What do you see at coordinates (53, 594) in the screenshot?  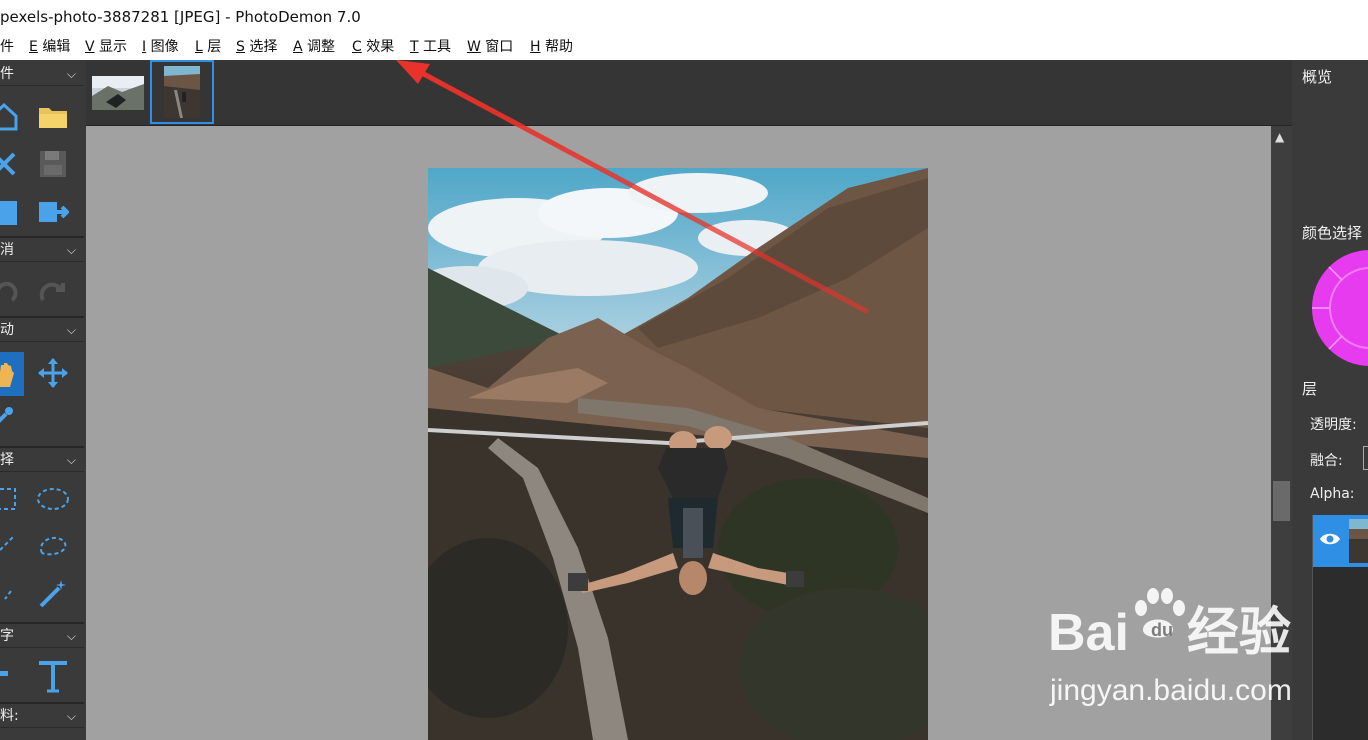 I see `magic-wand-icon` at bounding box center [53, 594].